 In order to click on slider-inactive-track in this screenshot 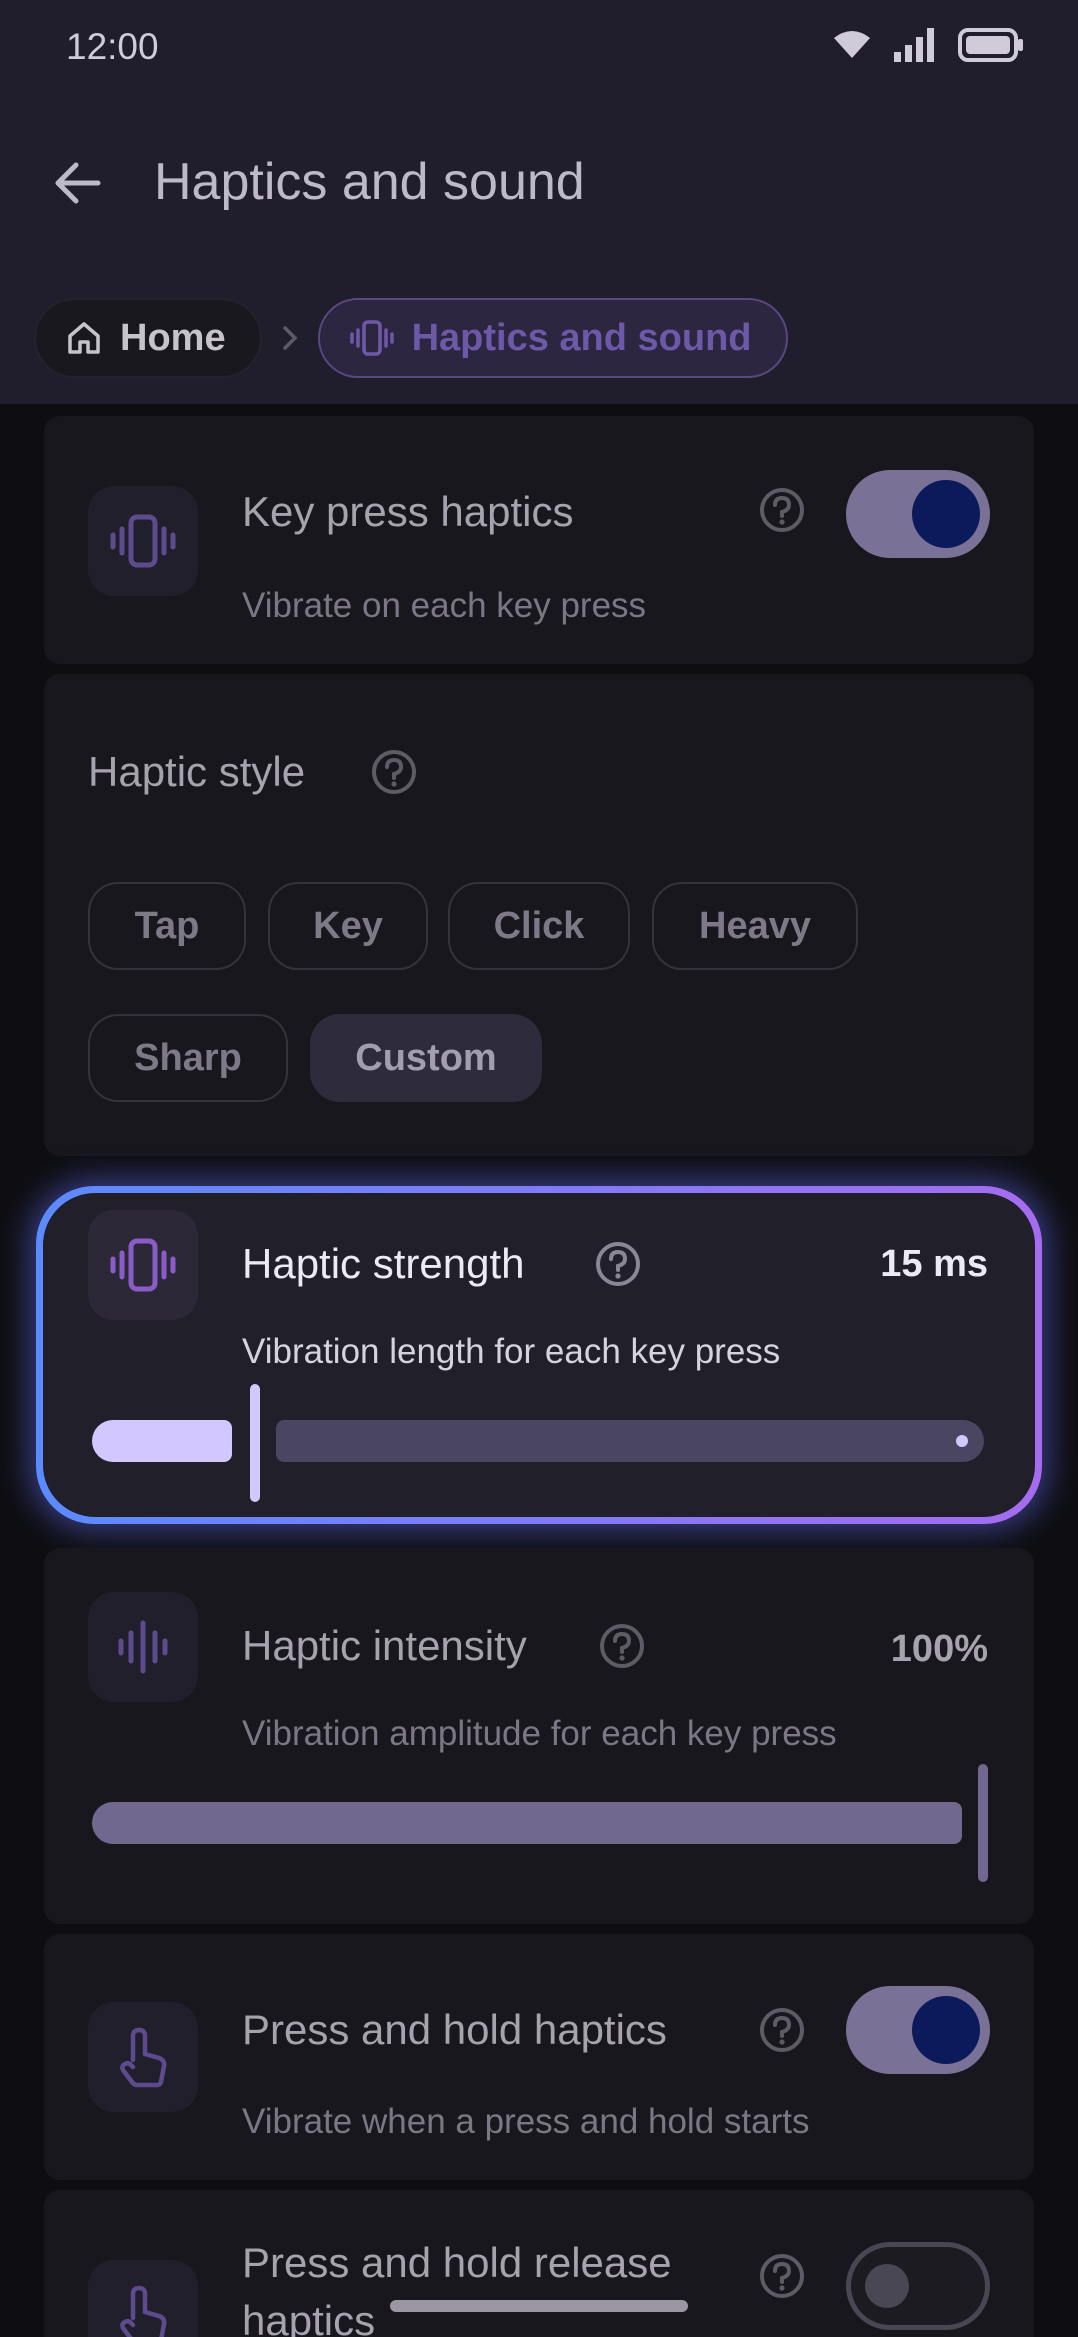, I will do `click(630, 1441)`.